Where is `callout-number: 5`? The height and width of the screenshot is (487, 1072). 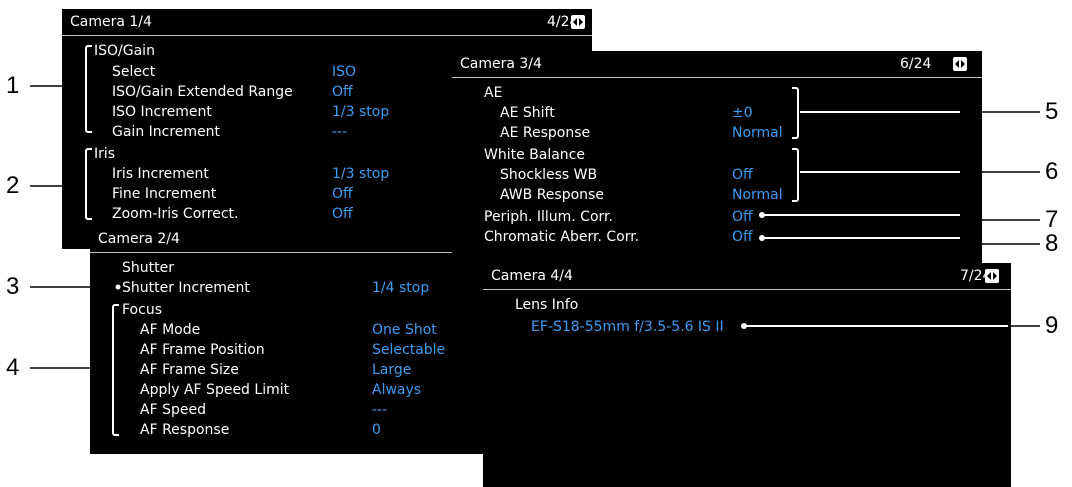 callout-number: 5 is located at coordinates (1052, 111).